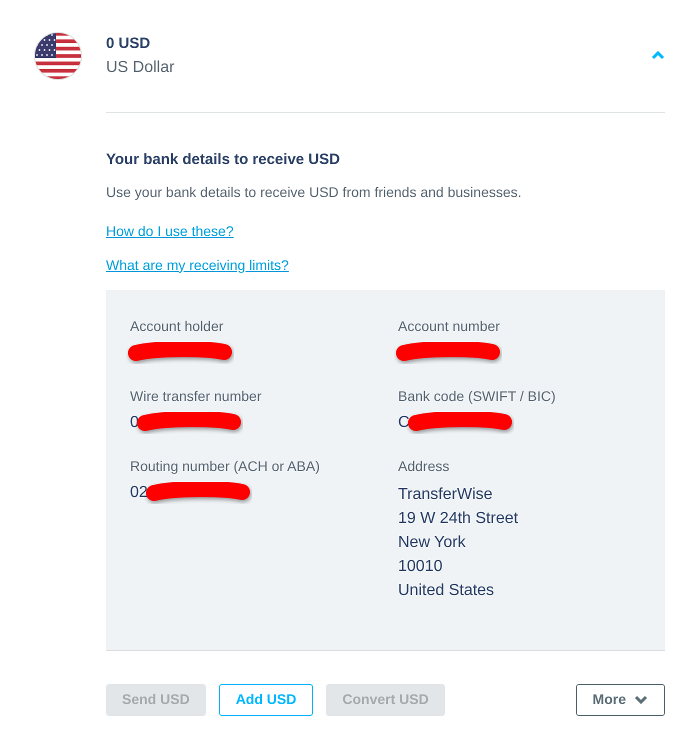 The width and height of the screenshot is (696, 740). Describe the element at coordinates (177, 326) in the screenshot. I see `field-label: Account holder` at that location.